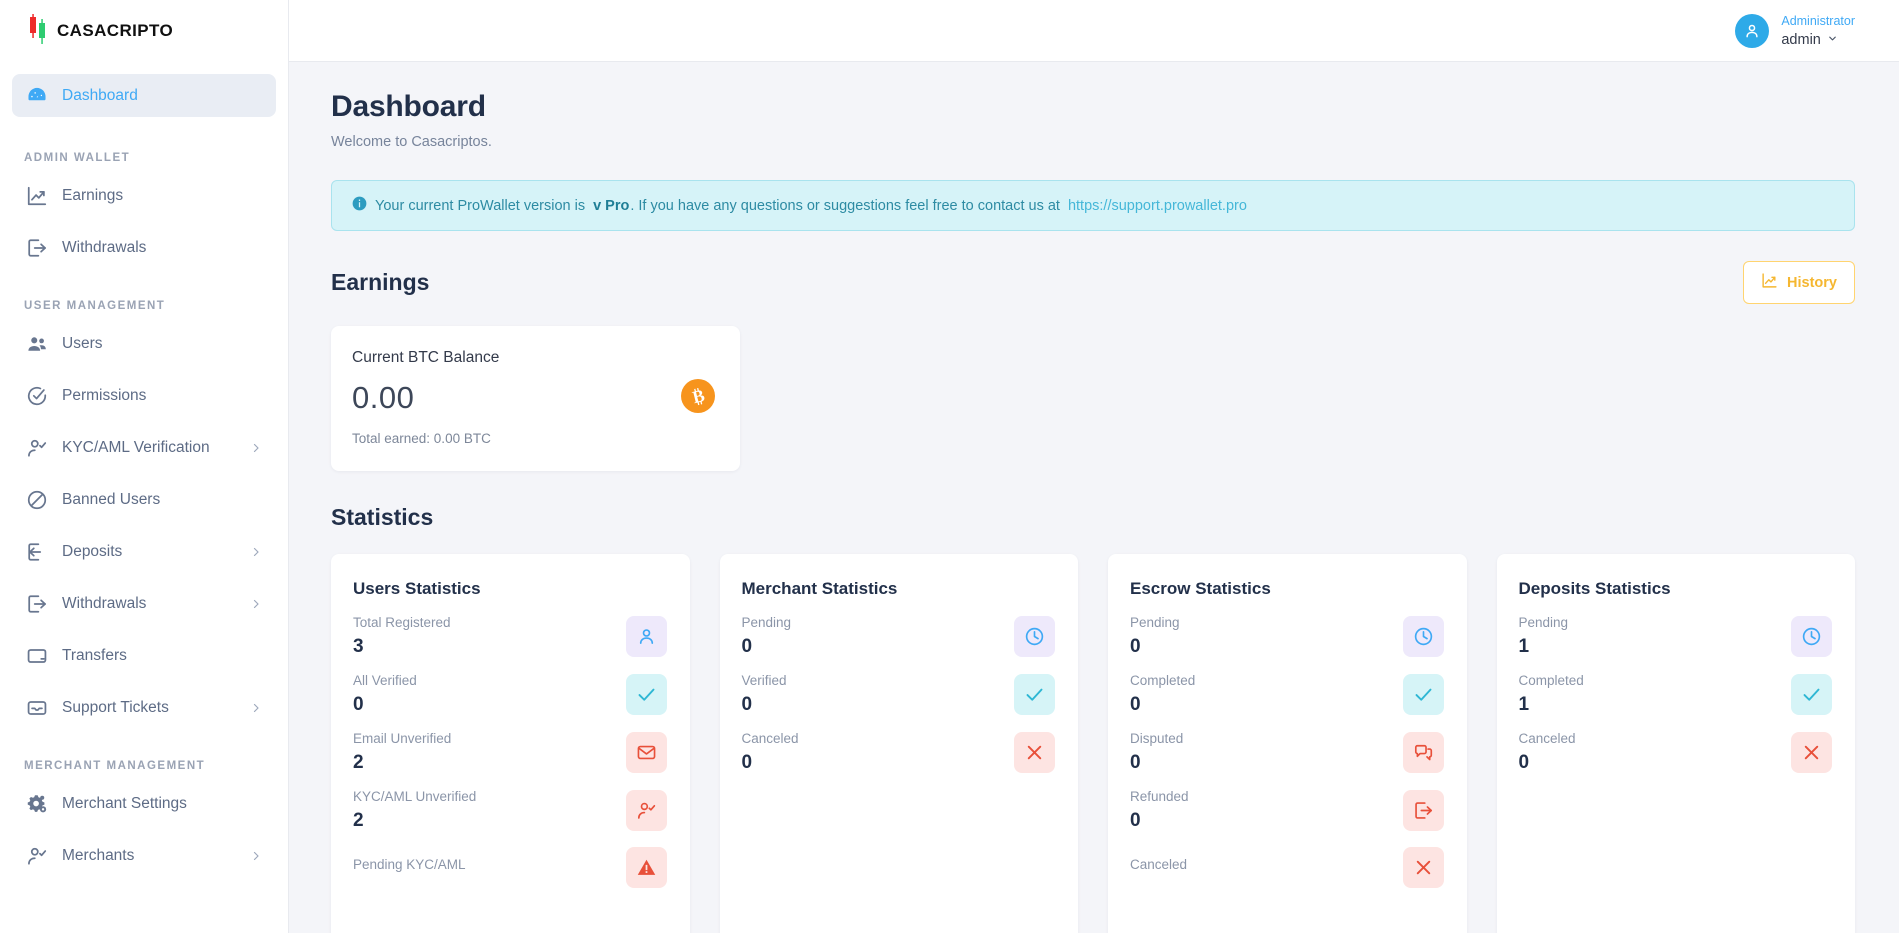  Describe the element at coordinates (611, 205) in the screenshot. I see `alert-version: v Pro` at that location.